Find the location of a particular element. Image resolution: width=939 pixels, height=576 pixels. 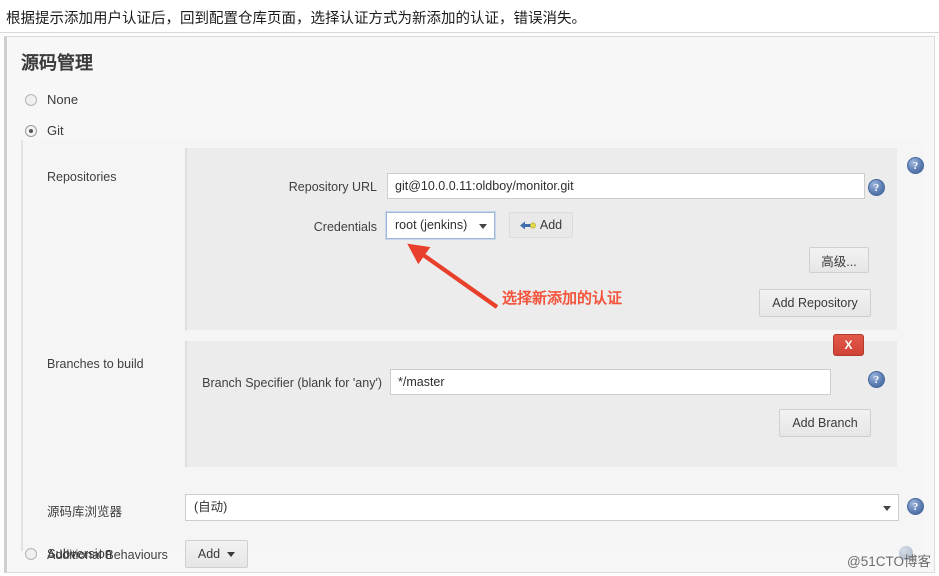

add-credentials-button-label: Add is located at coordinates (551, 225).